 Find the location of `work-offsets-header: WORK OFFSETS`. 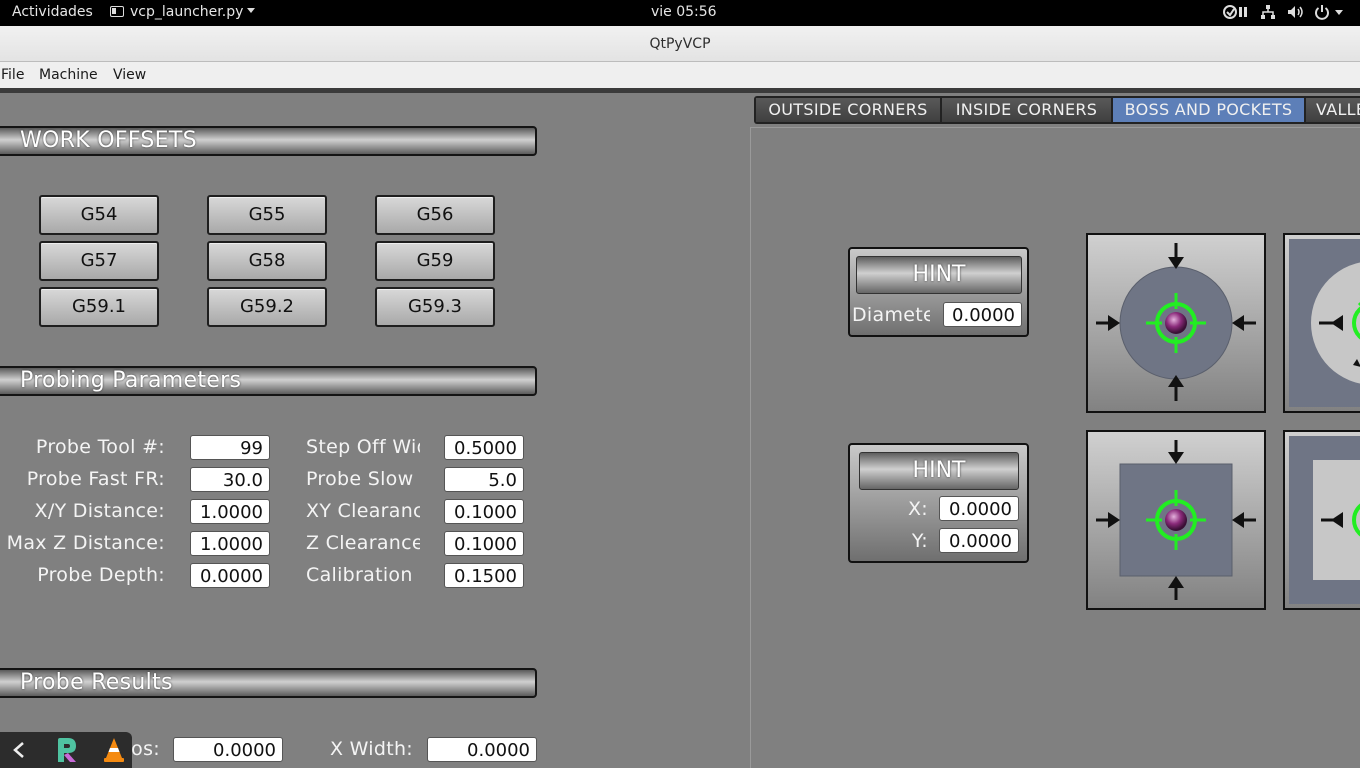

work-offsets-header: WORK OFFSETS is located at coordinates (268, 141).